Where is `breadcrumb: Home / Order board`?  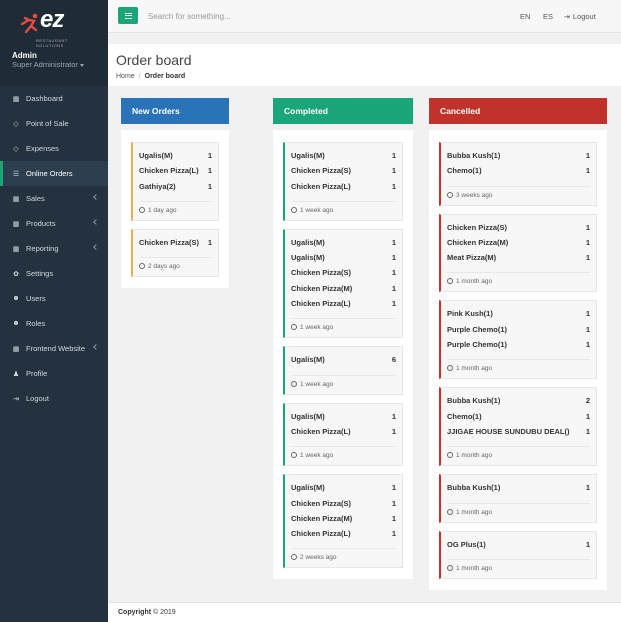
breadcrumb: Home / Order board is located at coordinates (150, 76).